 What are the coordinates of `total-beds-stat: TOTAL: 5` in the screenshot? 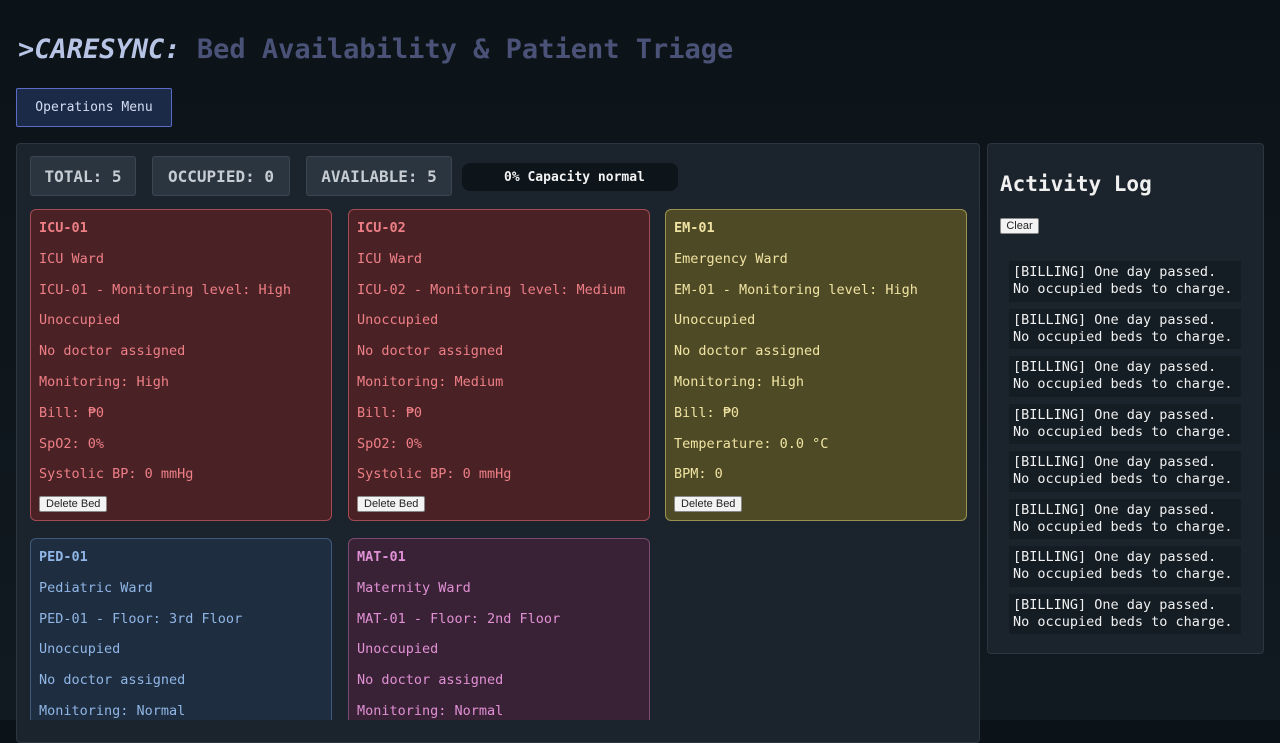 It's located at (83, 176).